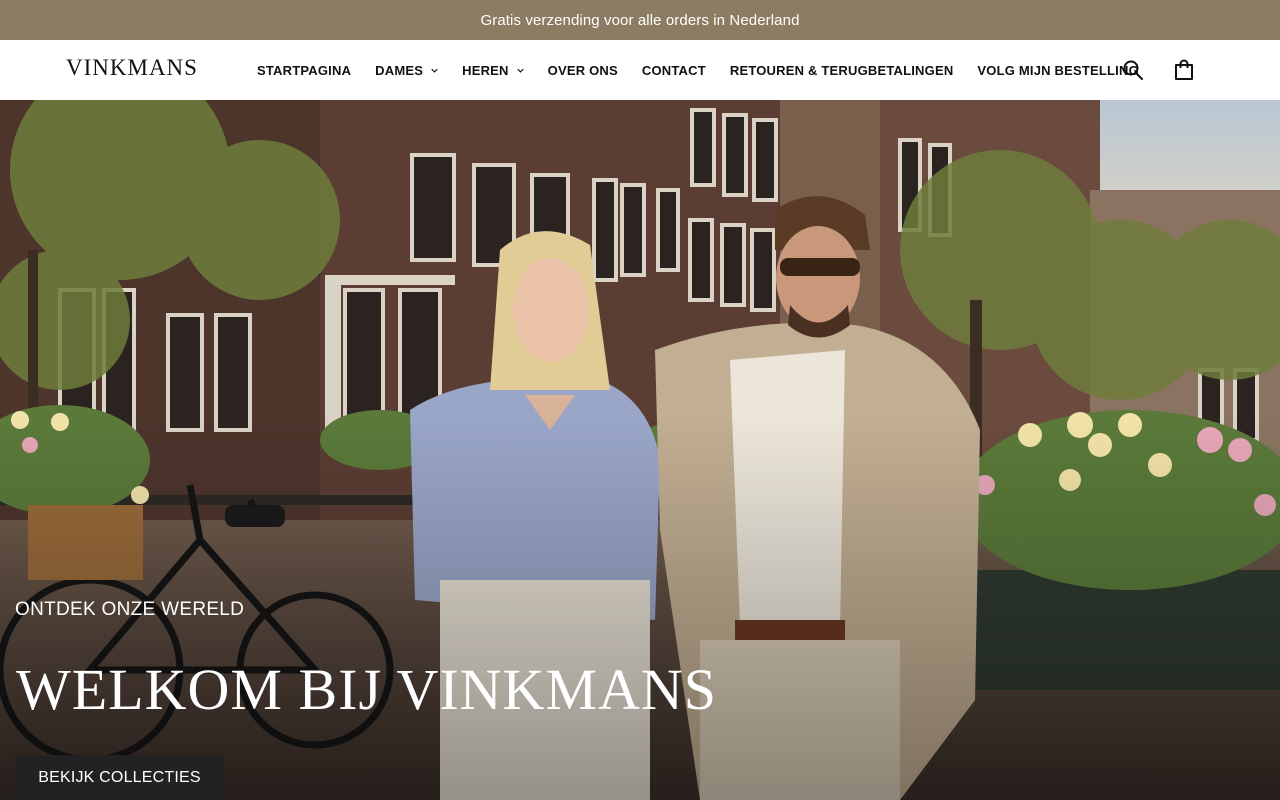  Describe the element at coordinates (485, 70) in the screenshot. I see `nav-item-label: HEREN` at that location.